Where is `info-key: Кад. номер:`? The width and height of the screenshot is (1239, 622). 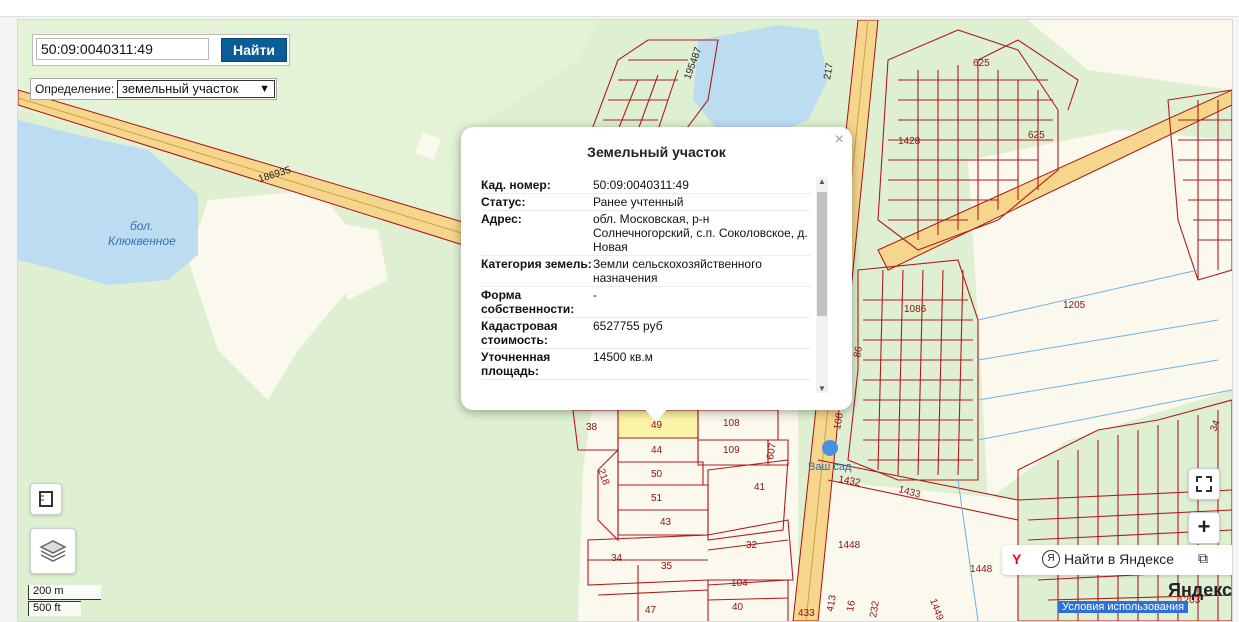
info-key: Кад. номер: is located at coordinates (516, 185).